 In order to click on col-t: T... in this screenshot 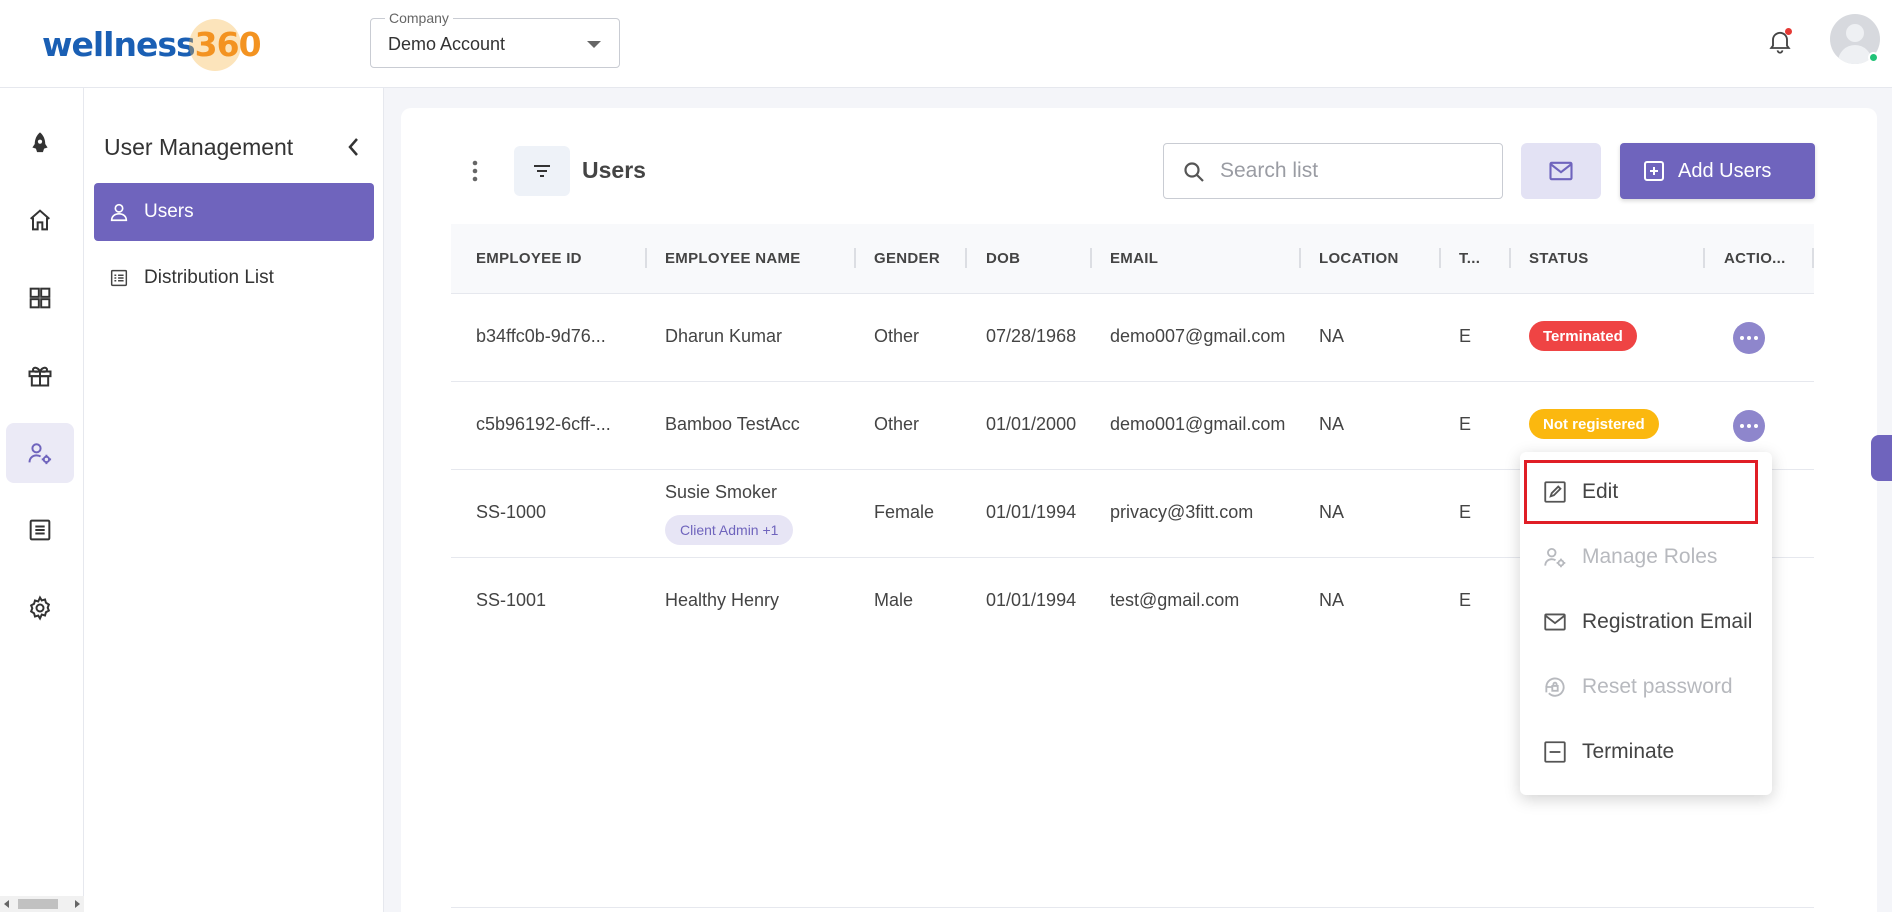, I will do `click(1469, 258)`.